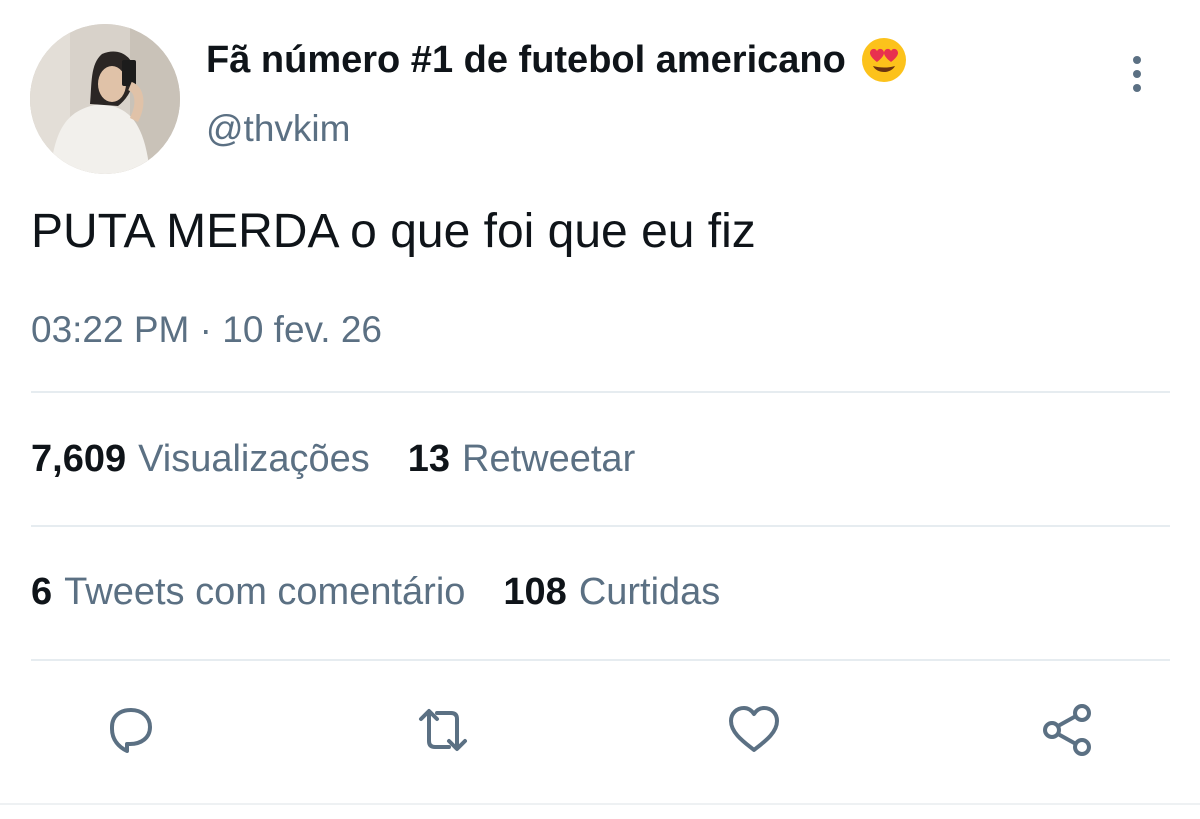 This screenshot has height=819, width=1200. I want to click on like-icon, so click(754, 729).